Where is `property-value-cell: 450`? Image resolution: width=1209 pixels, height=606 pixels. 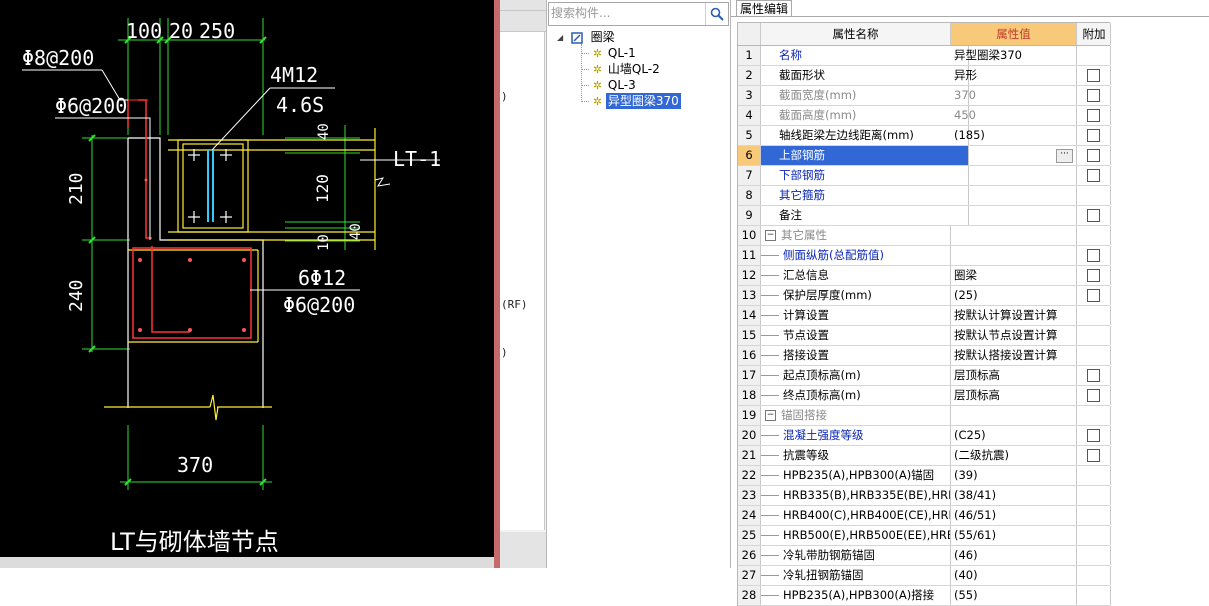 property-value-cell: 450 is located at coordinates (1014, 115).